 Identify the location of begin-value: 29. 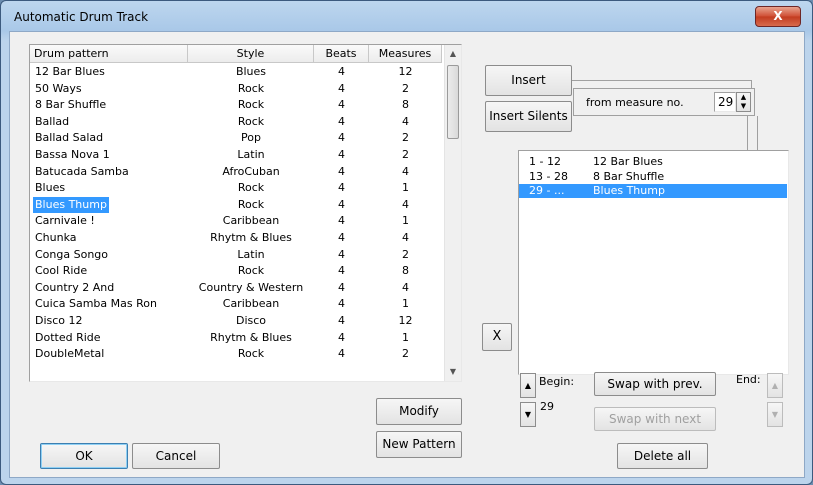
(547, 406).